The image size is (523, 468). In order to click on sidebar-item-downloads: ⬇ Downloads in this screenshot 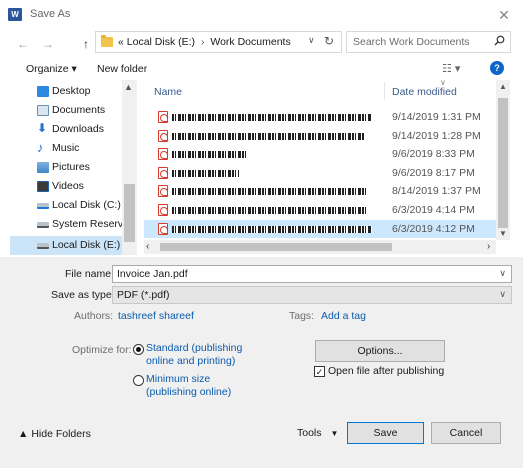, I will do `click(66, 129)`.